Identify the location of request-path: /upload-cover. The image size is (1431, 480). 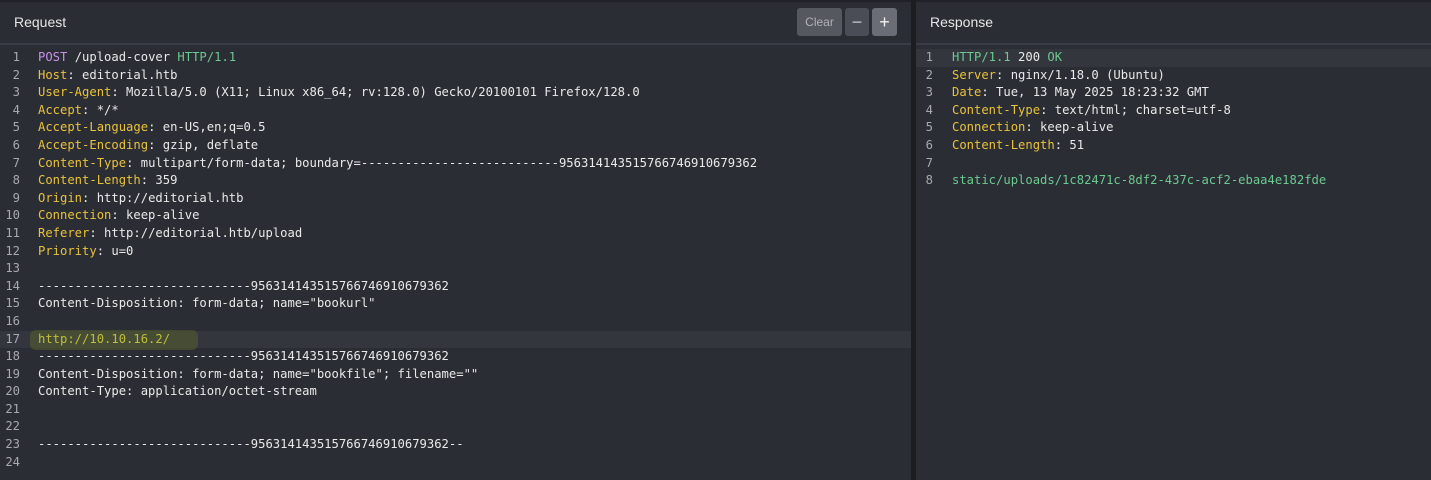
(122, 57).